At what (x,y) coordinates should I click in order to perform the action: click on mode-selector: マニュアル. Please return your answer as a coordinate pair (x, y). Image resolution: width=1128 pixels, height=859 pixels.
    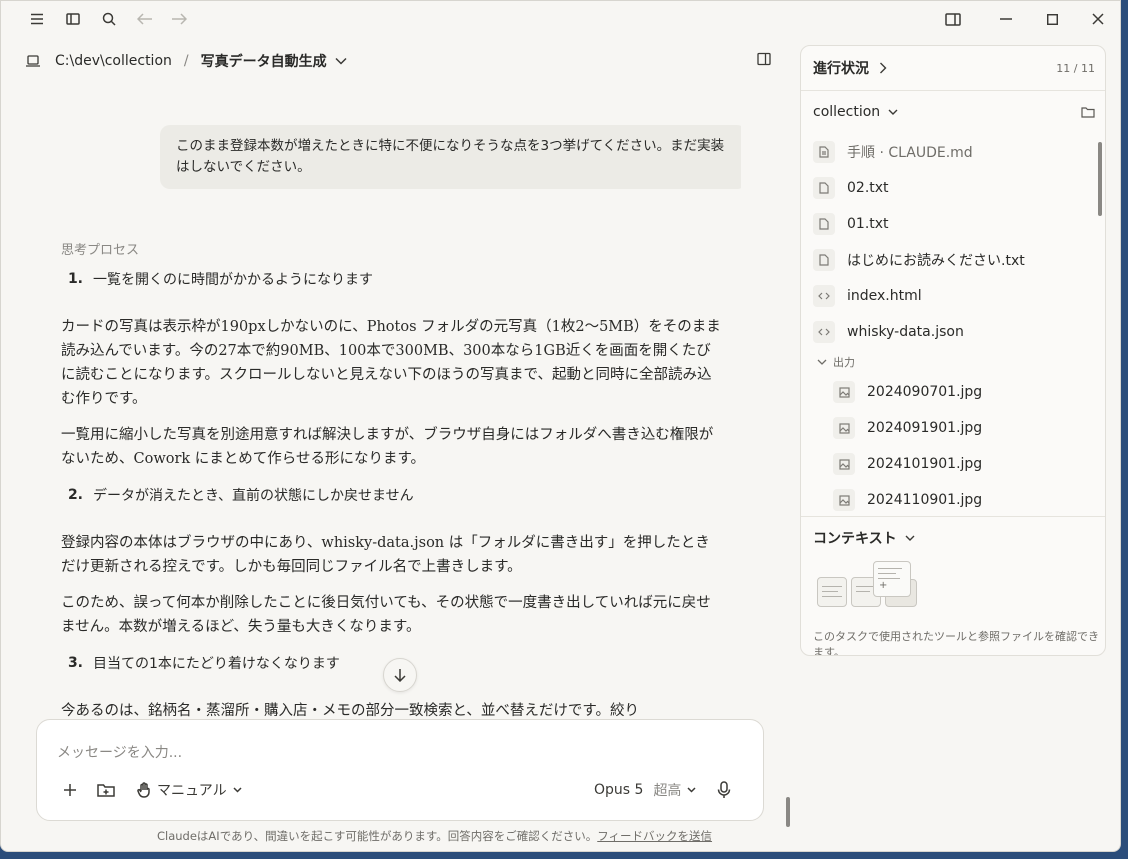
    Looking at the image, I should click on (189, 790).